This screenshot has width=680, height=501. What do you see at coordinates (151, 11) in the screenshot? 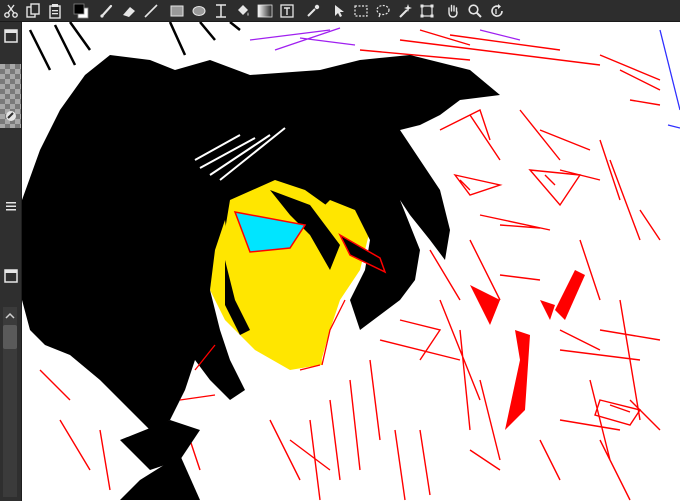
I see `line-icon` at bounding box center [151, 11].